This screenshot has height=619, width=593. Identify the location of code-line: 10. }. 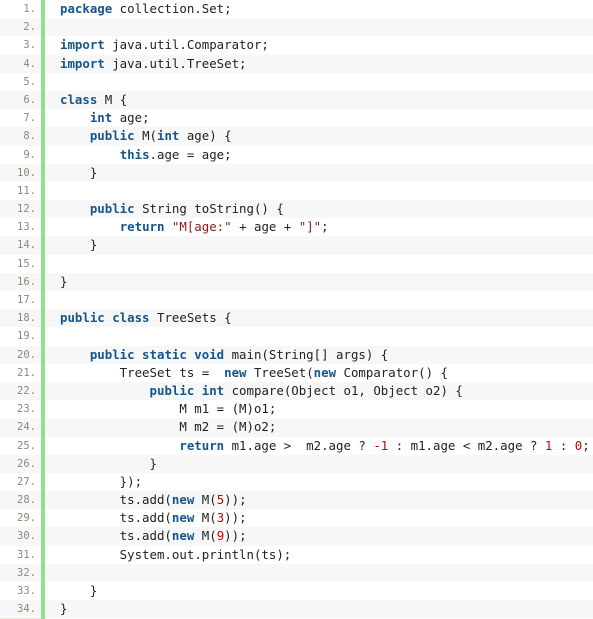
(296, 172).